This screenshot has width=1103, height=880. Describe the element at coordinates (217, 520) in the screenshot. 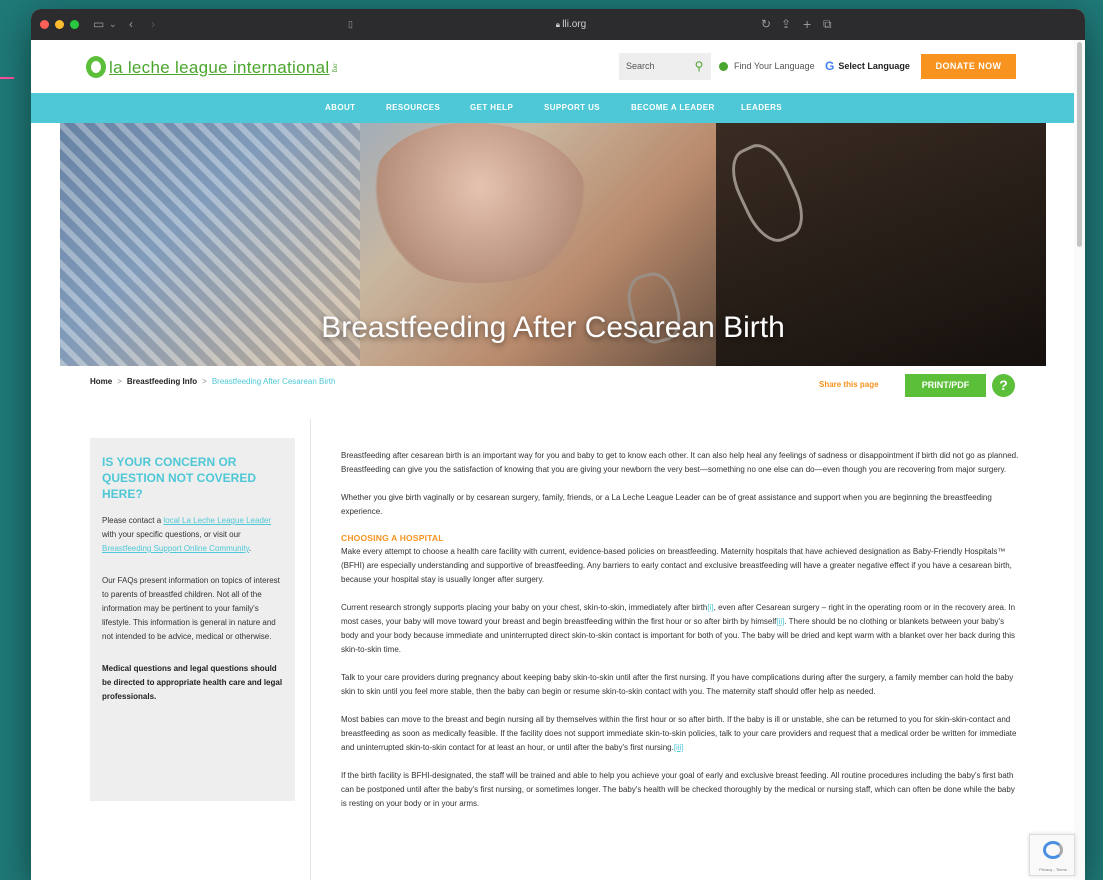

I see `local-leader-link: local La Leche League Leader` at that location.